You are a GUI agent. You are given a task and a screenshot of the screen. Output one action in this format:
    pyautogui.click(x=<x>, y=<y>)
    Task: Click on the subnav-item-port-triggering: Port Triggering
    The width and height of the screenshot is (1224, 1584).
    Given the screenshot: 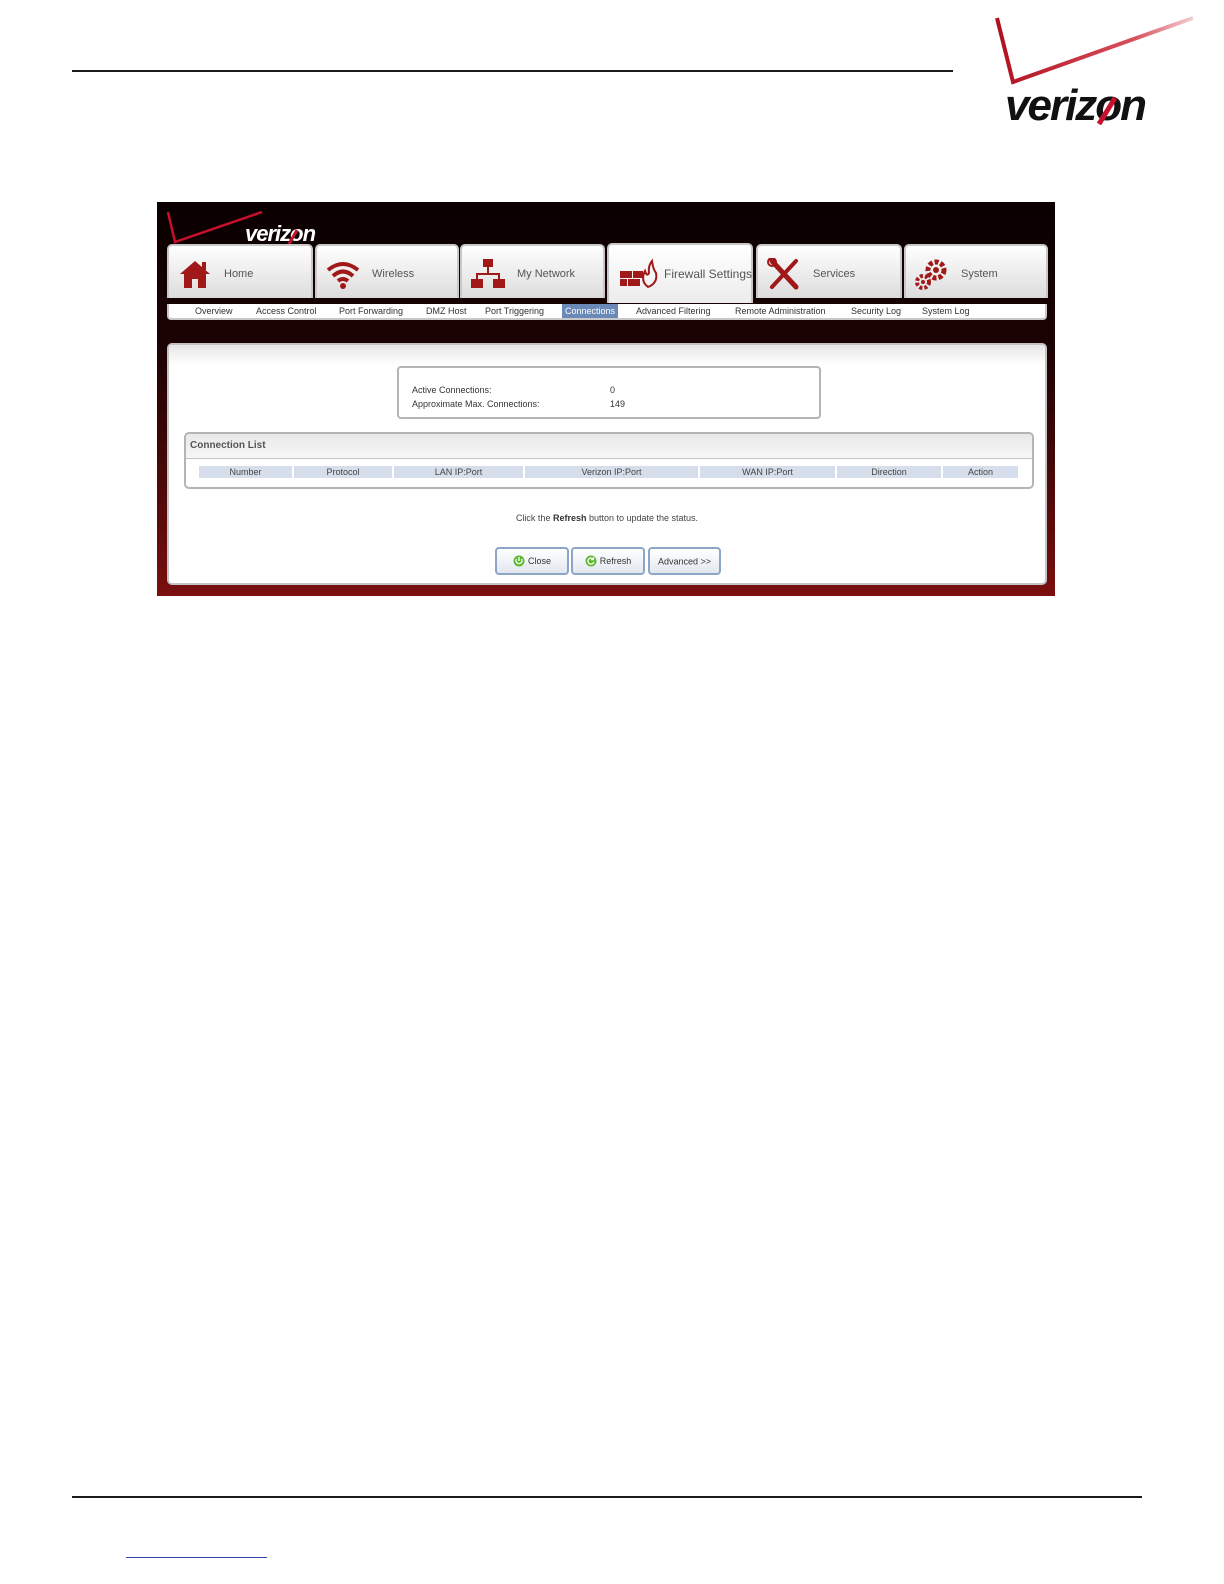 What is the action you would take?
    pyautogui.click(x=514, y=311)
    